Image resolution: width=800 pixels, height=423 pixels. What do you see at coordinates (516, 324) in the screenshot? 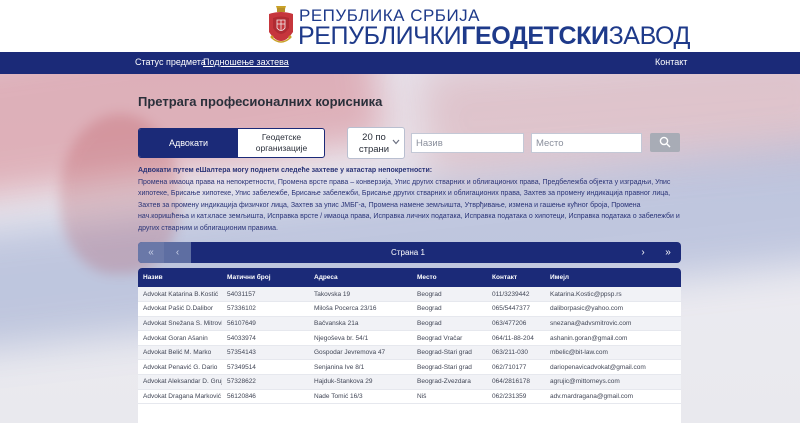
I see `cell-contact: 063/477206` at bounding box center [516, 324].